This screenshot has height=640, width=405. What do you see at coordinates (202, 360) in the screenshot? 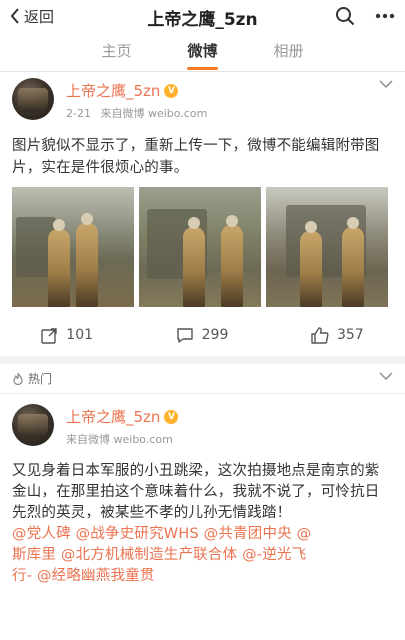
I see `feed-divider` at bounding box center [202, 360].